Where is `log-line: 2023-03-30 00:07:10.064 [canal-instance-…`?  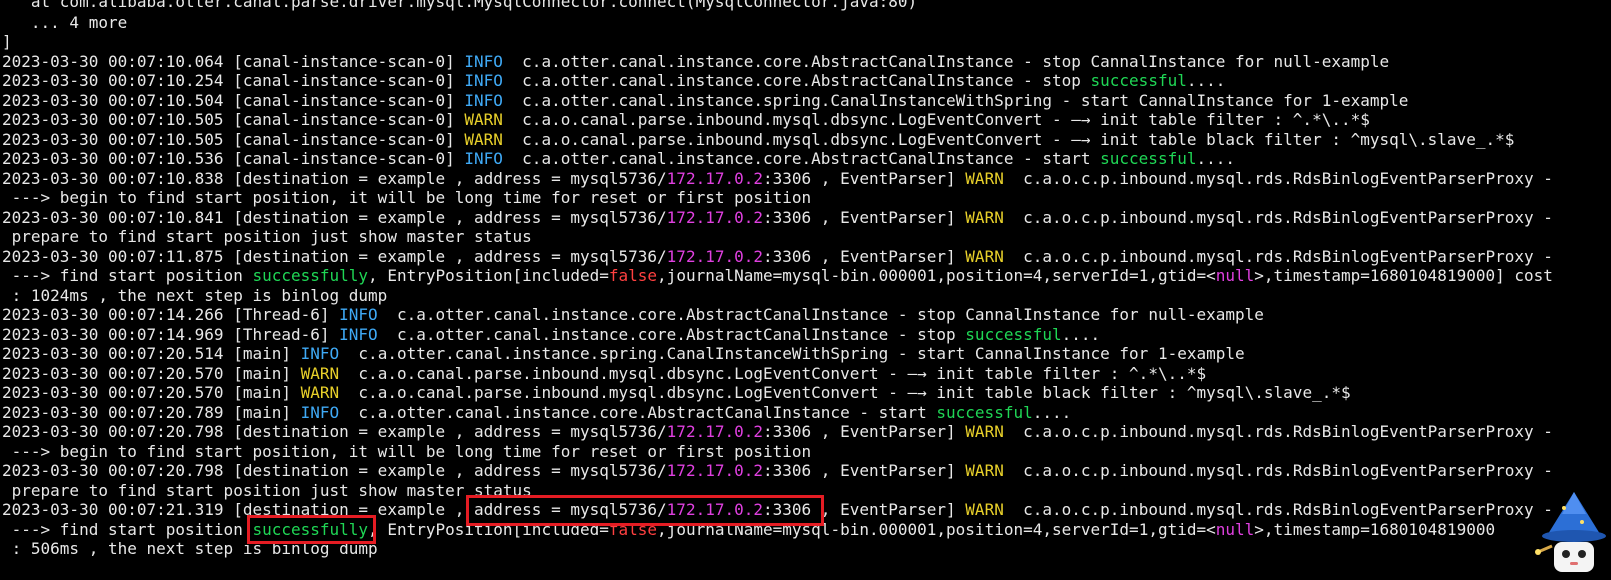 log-line: 2023-03-30 00:07:10.064 [canal-instance-… is located at coordinates (695, 62).